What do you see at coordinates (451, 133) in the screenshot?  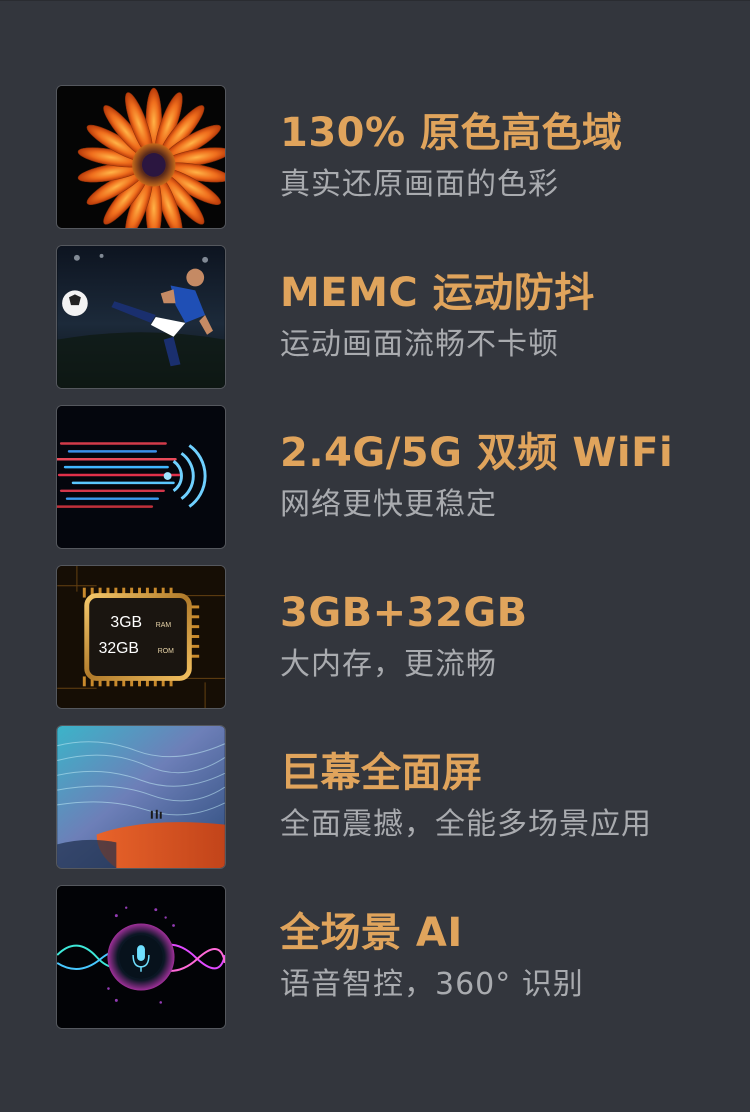 I see `feature-title: 130% 原色高色域` at bounding box center [451, 133].